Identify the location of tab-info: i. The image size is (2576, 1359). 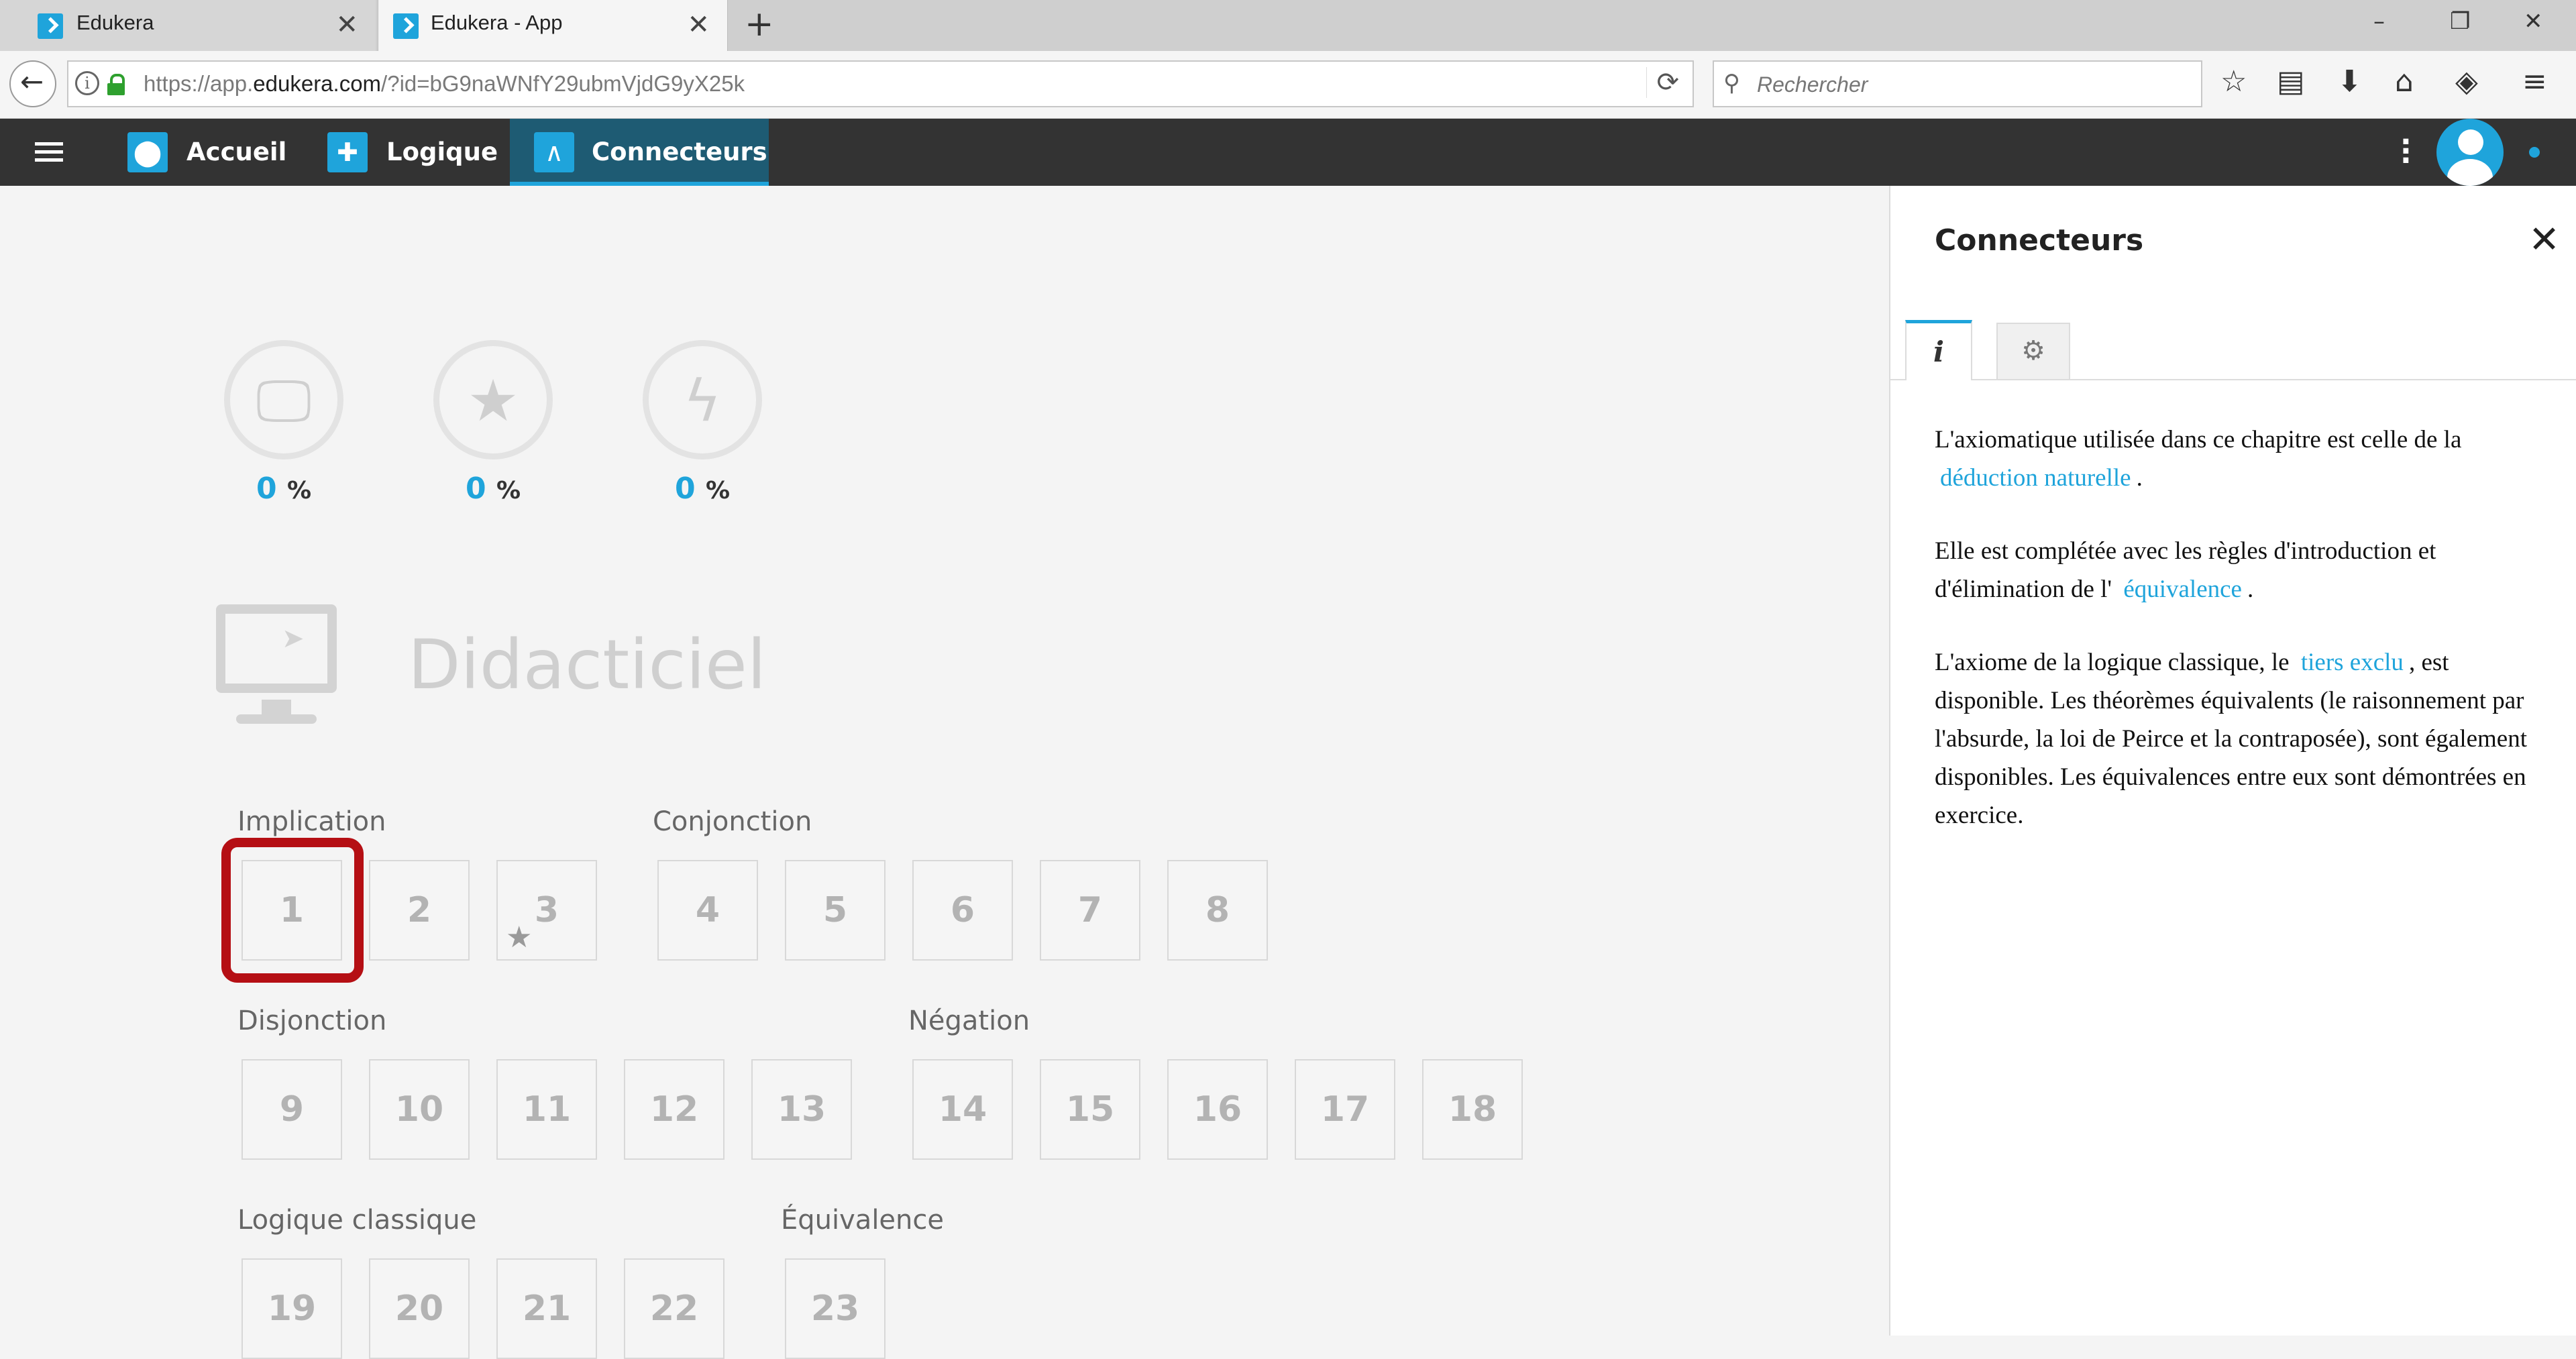
(1938, 350).